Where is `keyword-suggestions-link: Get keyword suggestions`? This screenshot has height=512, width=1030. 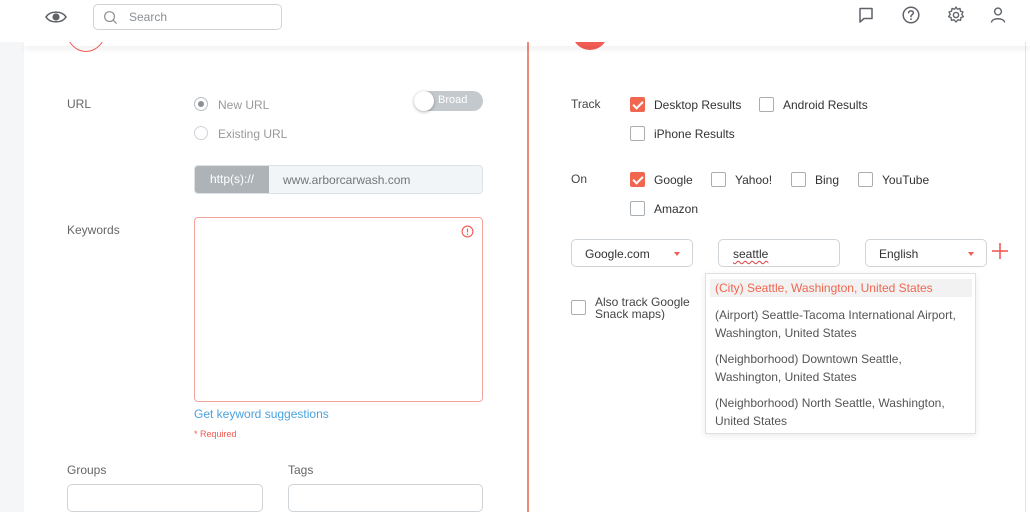 keyword-suggestions-link: Get keyword suggestions is located at coordinates (261, 414).